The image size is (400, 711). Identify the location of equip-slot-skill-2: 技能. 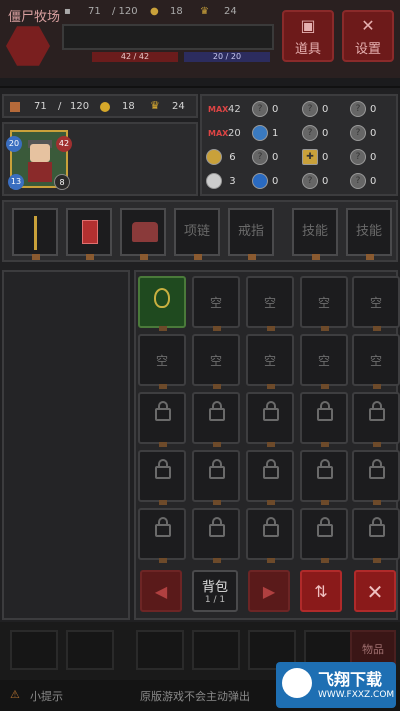
(369, 234).